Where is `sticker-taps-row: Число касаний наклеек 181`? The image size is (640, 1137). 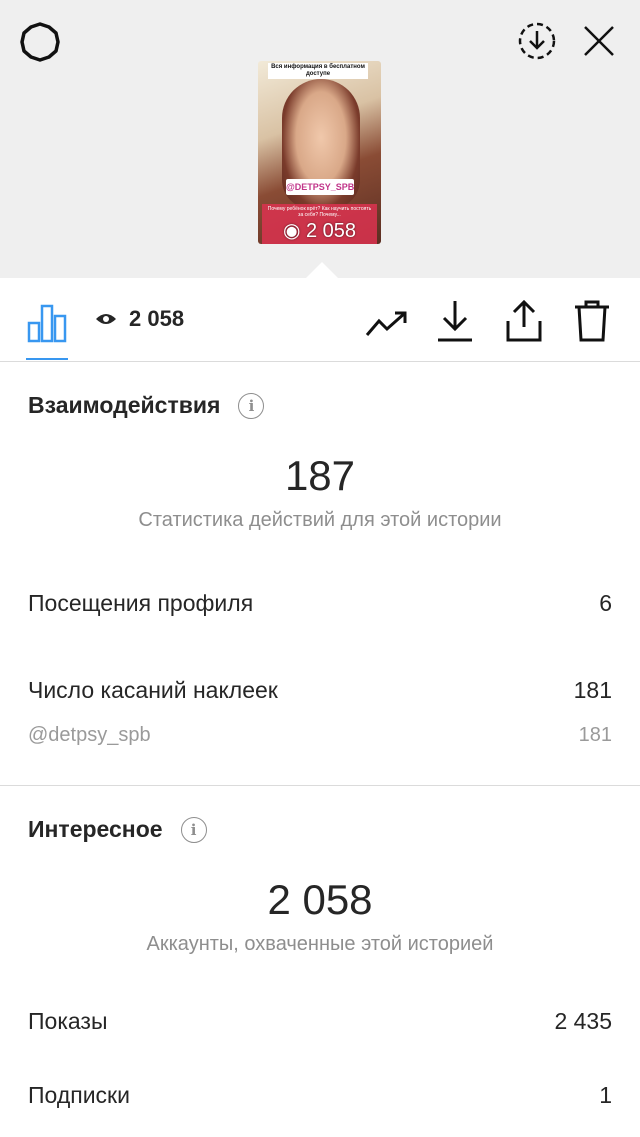 sticker-taps-row: Число касаний наклеек 181 is located at coordinates (320, 690).